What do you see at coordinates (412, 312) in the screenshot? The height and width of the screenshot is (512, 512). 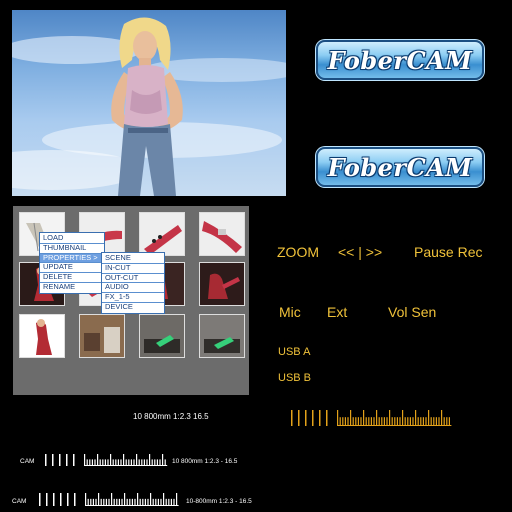 I see `vol-sen-buttons: Vol Sen` at bounding box center [412, 312].